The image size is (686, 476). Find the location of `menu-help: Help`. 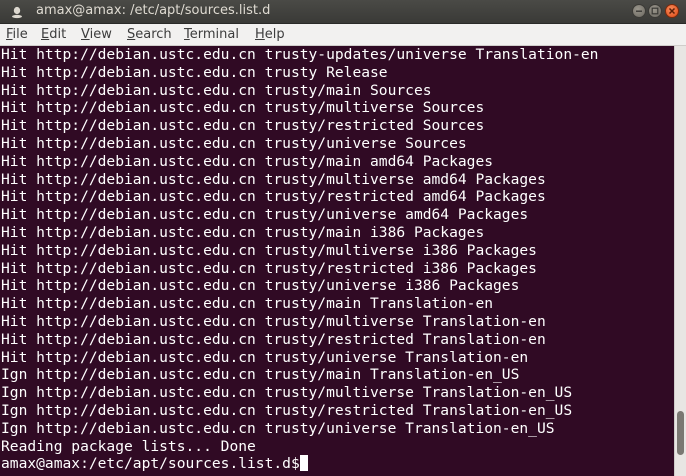

menu-help: Help is located at coordinates (270, 34).